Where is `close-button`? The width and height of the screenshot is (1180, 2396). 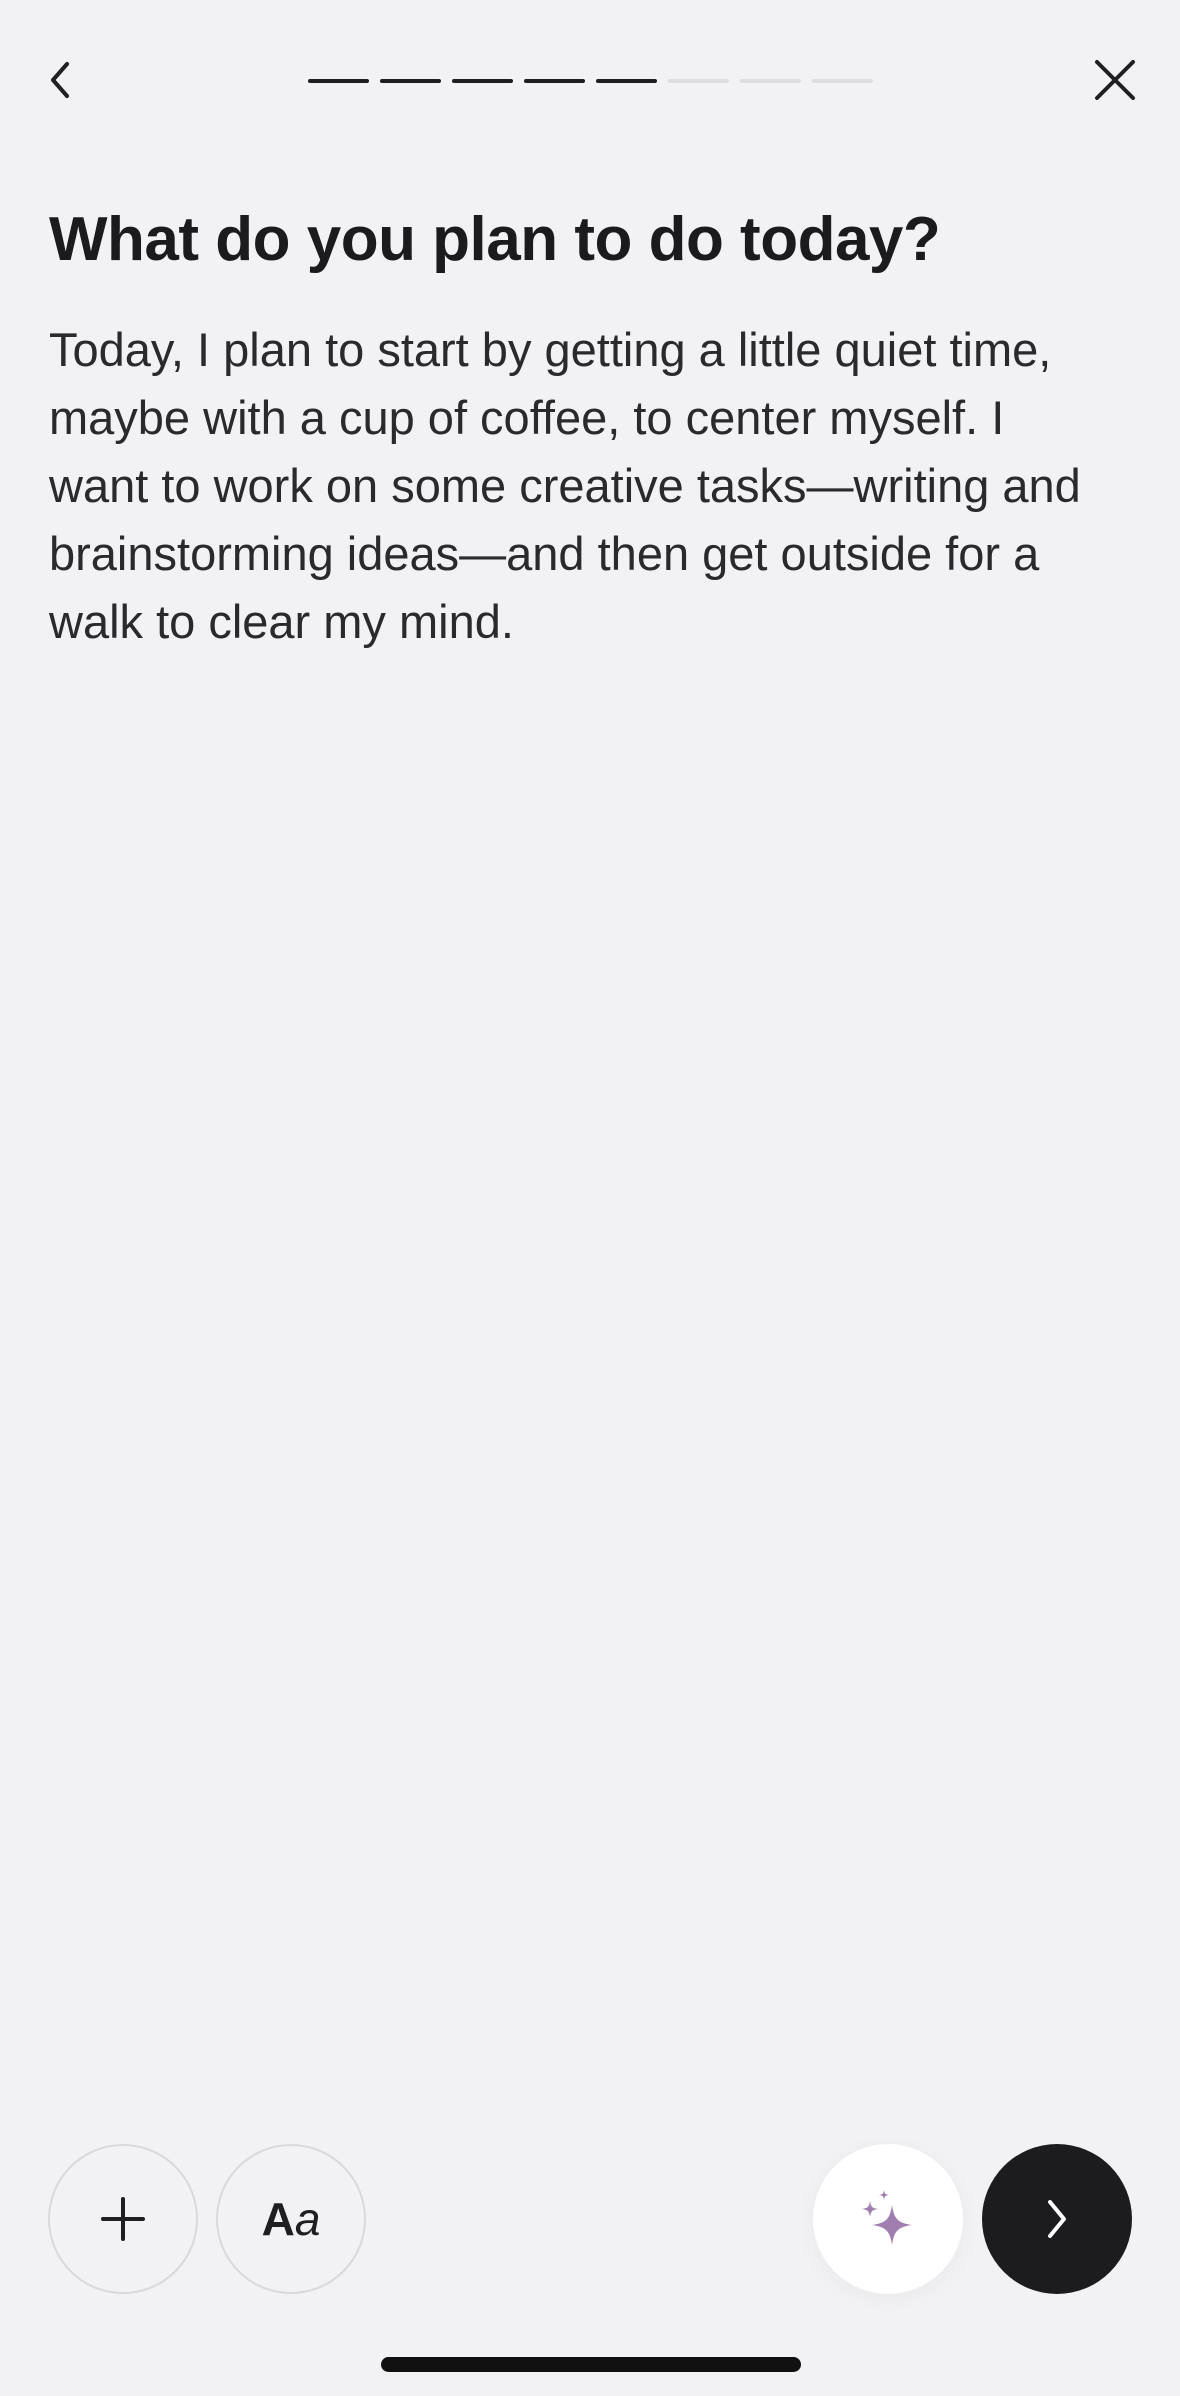 close-button is located at coordinates (1115, 80).